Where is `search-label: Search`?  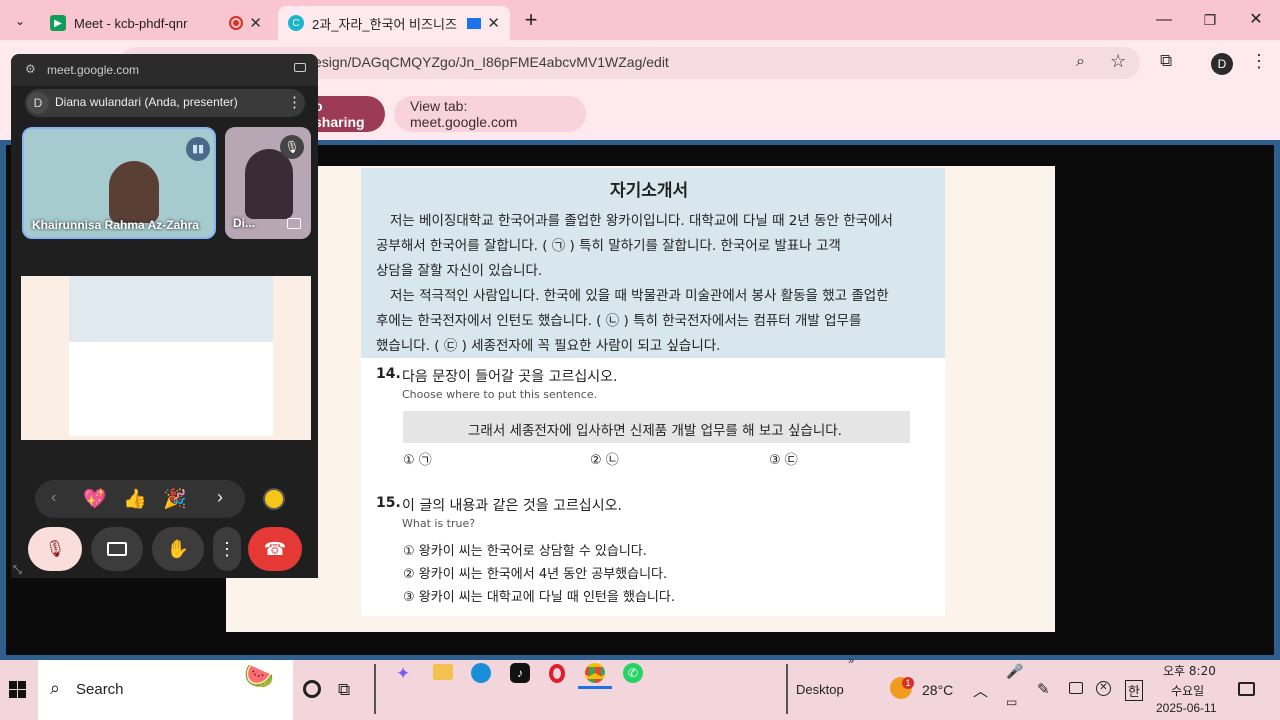 search-label: Search is located at coordinates (100, 689).